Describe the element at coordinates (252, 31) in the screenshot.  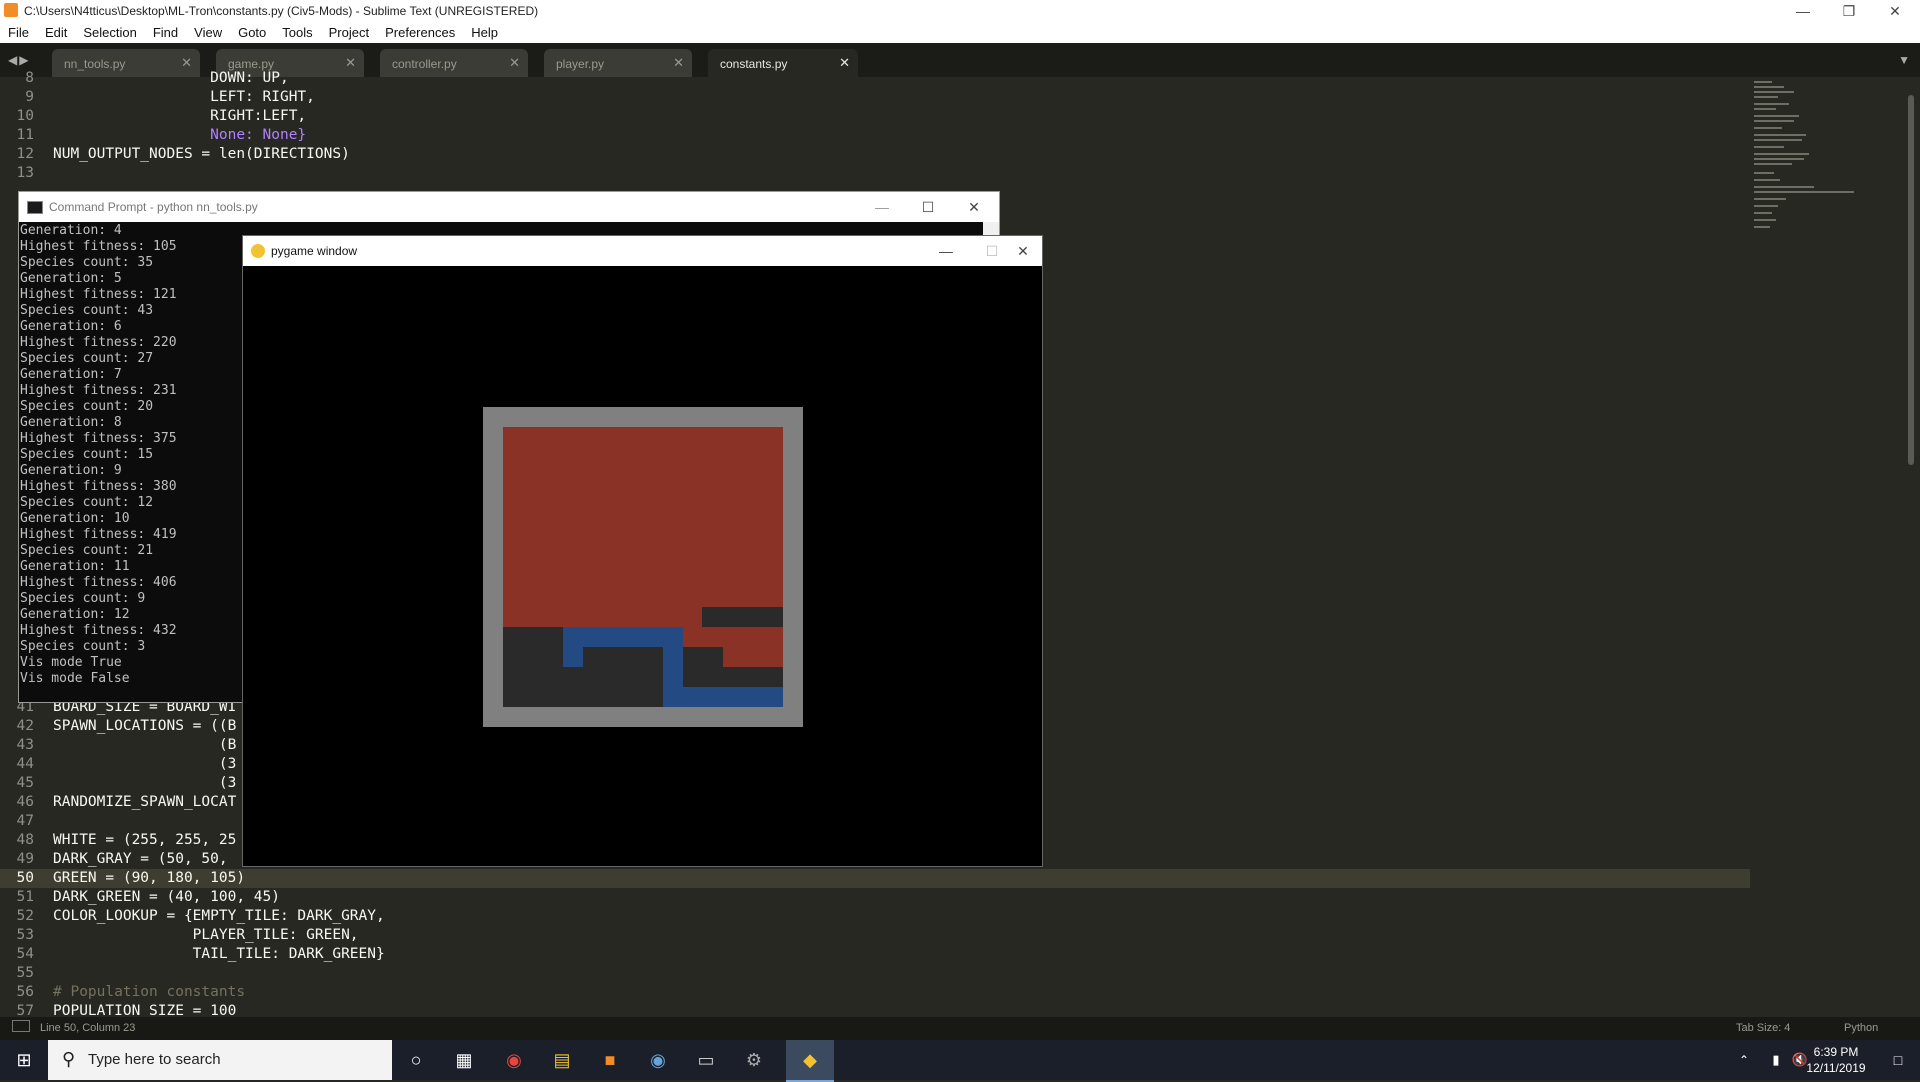
I see `menu-goto: Goto` at that location.